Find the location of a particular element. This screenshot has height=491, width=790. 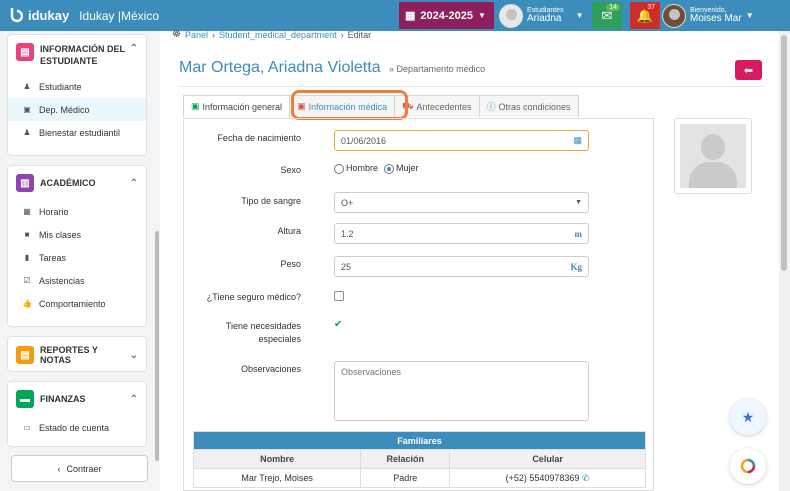

brand-logo: idukay Idukay |México is located at coordinates (84, 15).